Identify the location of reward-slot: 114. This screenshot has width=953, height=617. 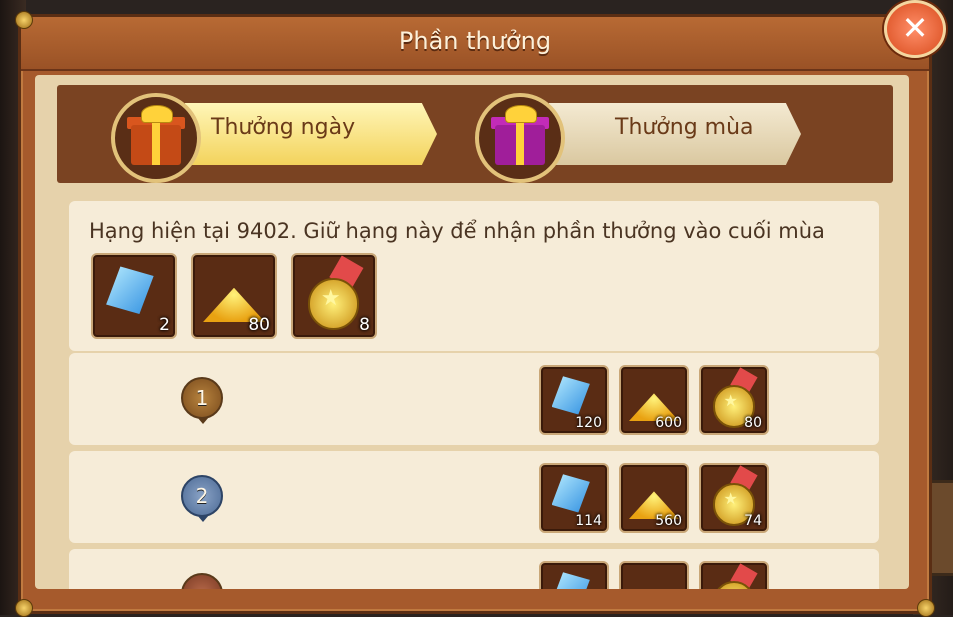
(574, 498).